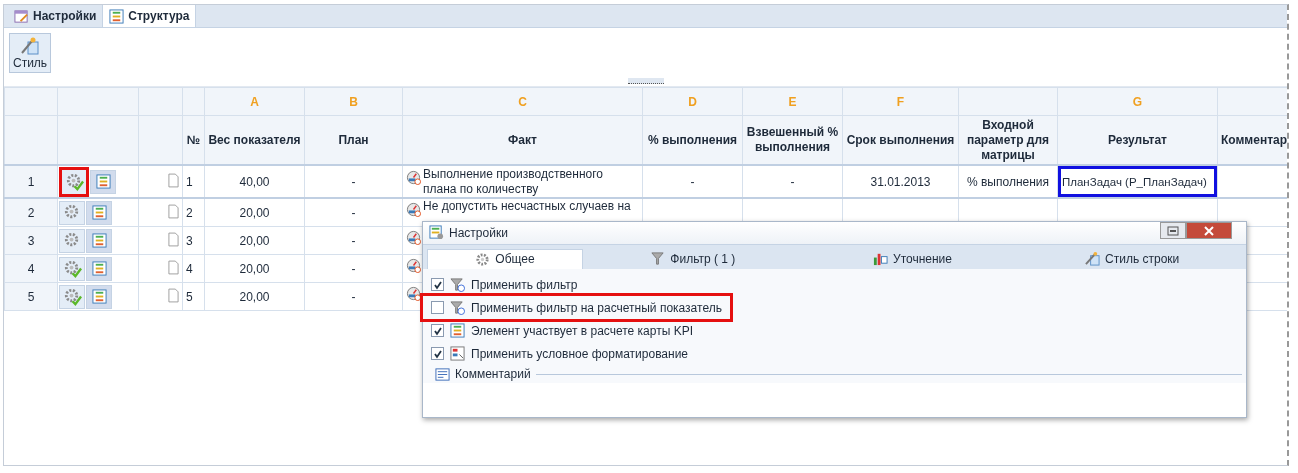 Image resolution: width=1298 pixels, height=473 pixels. Describe the element at coordinates (645, 81) in the screenshot. I see `splitter-handle` at that location.